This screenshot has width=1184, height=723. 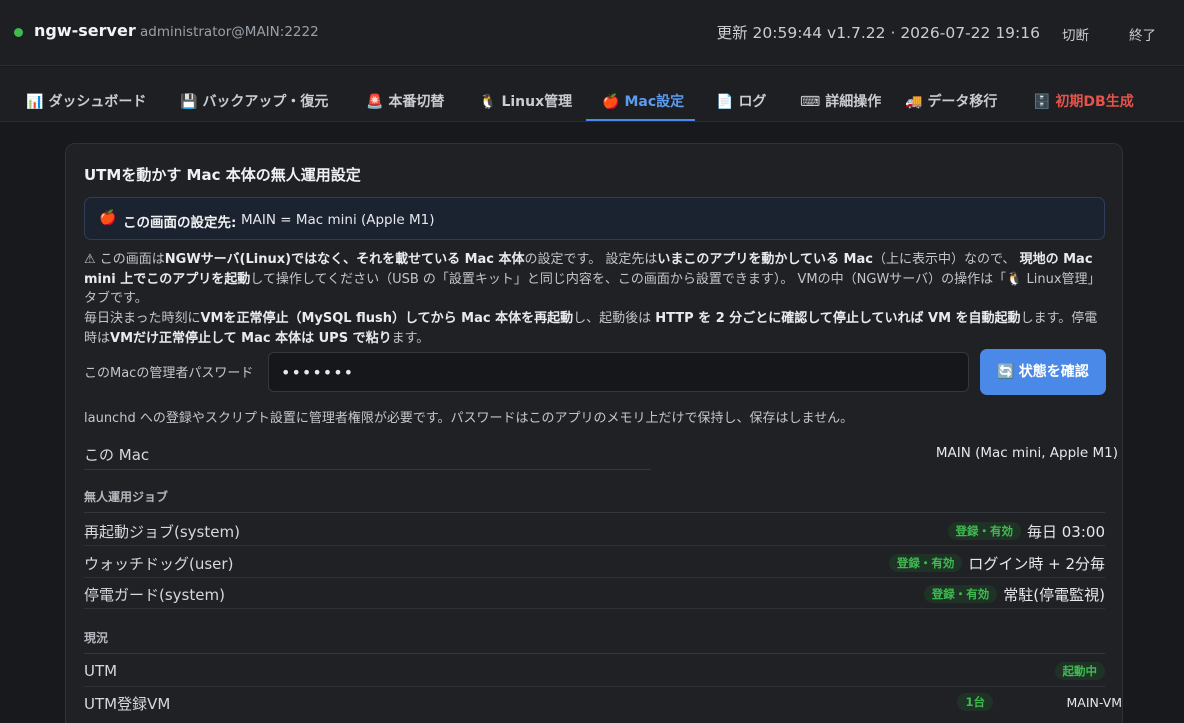 I want to click on disconnect-button: 切断, so click(x=1075, y=34).